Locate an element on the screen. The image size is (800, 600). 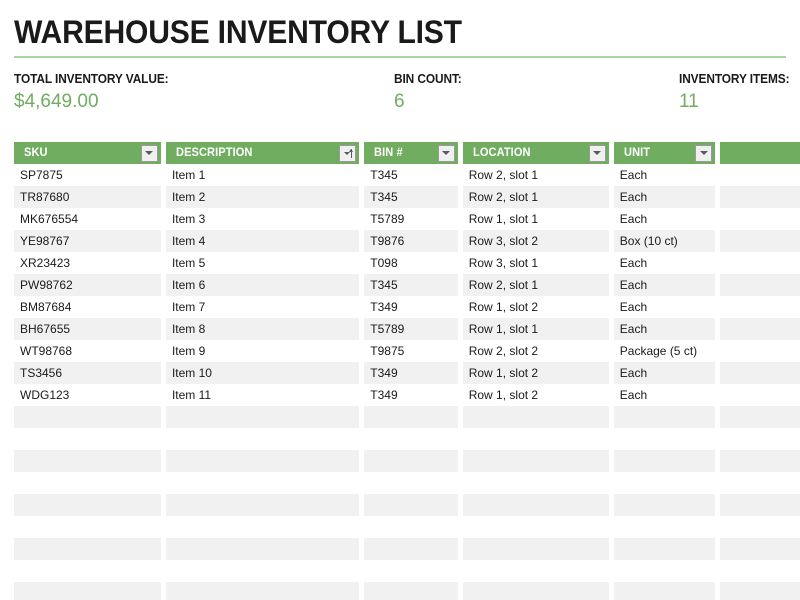
cell-bin: T9875 is located at coordinates (411, 351).